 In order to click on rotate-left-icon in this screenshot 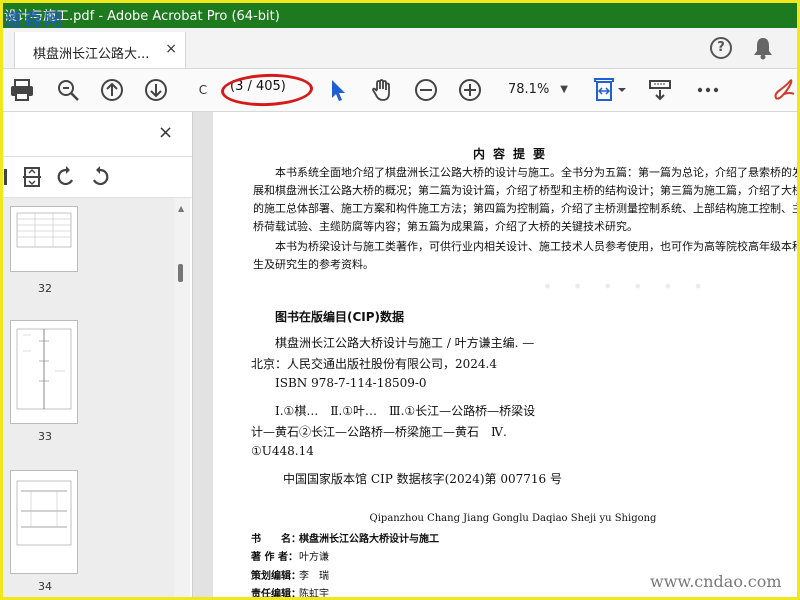, I will do `click(66, 177)`.